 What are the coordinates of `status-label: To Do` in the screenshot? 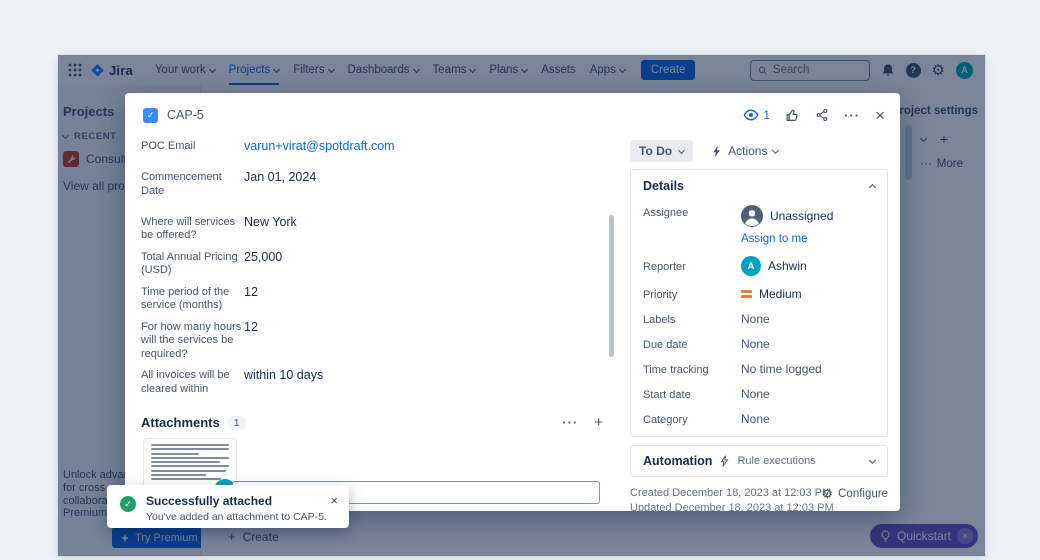 It's located at (656, 151).